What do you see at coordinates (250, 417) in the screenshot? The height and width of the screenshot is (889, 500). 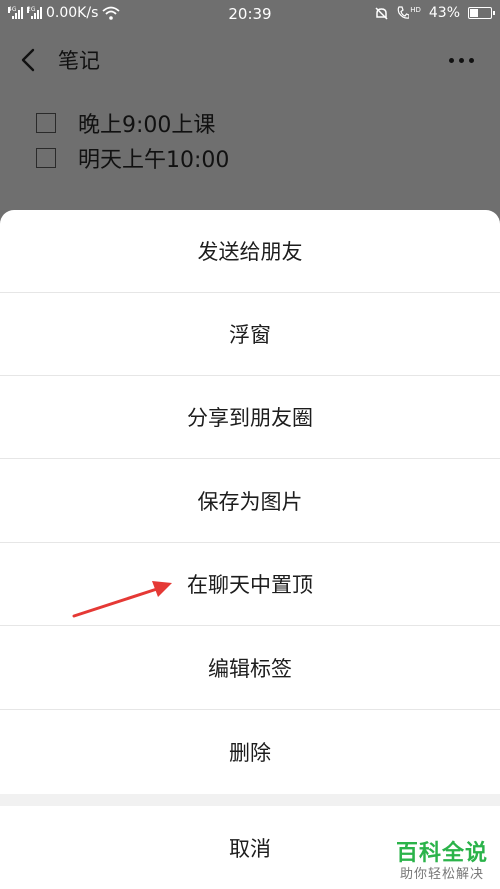 I see `menu-item-share-moments: 分享到朋友圈` at bounding box center [250, 417].